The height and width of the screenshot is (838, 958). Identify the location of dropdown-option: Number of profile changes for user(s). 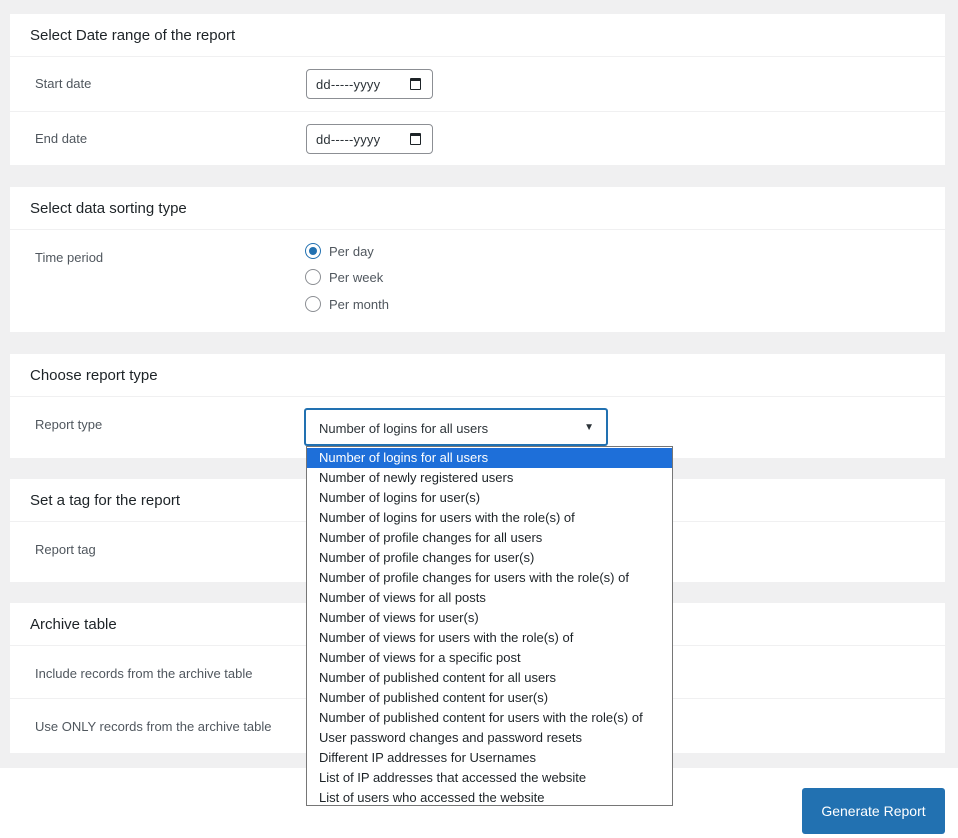
(489, 558).